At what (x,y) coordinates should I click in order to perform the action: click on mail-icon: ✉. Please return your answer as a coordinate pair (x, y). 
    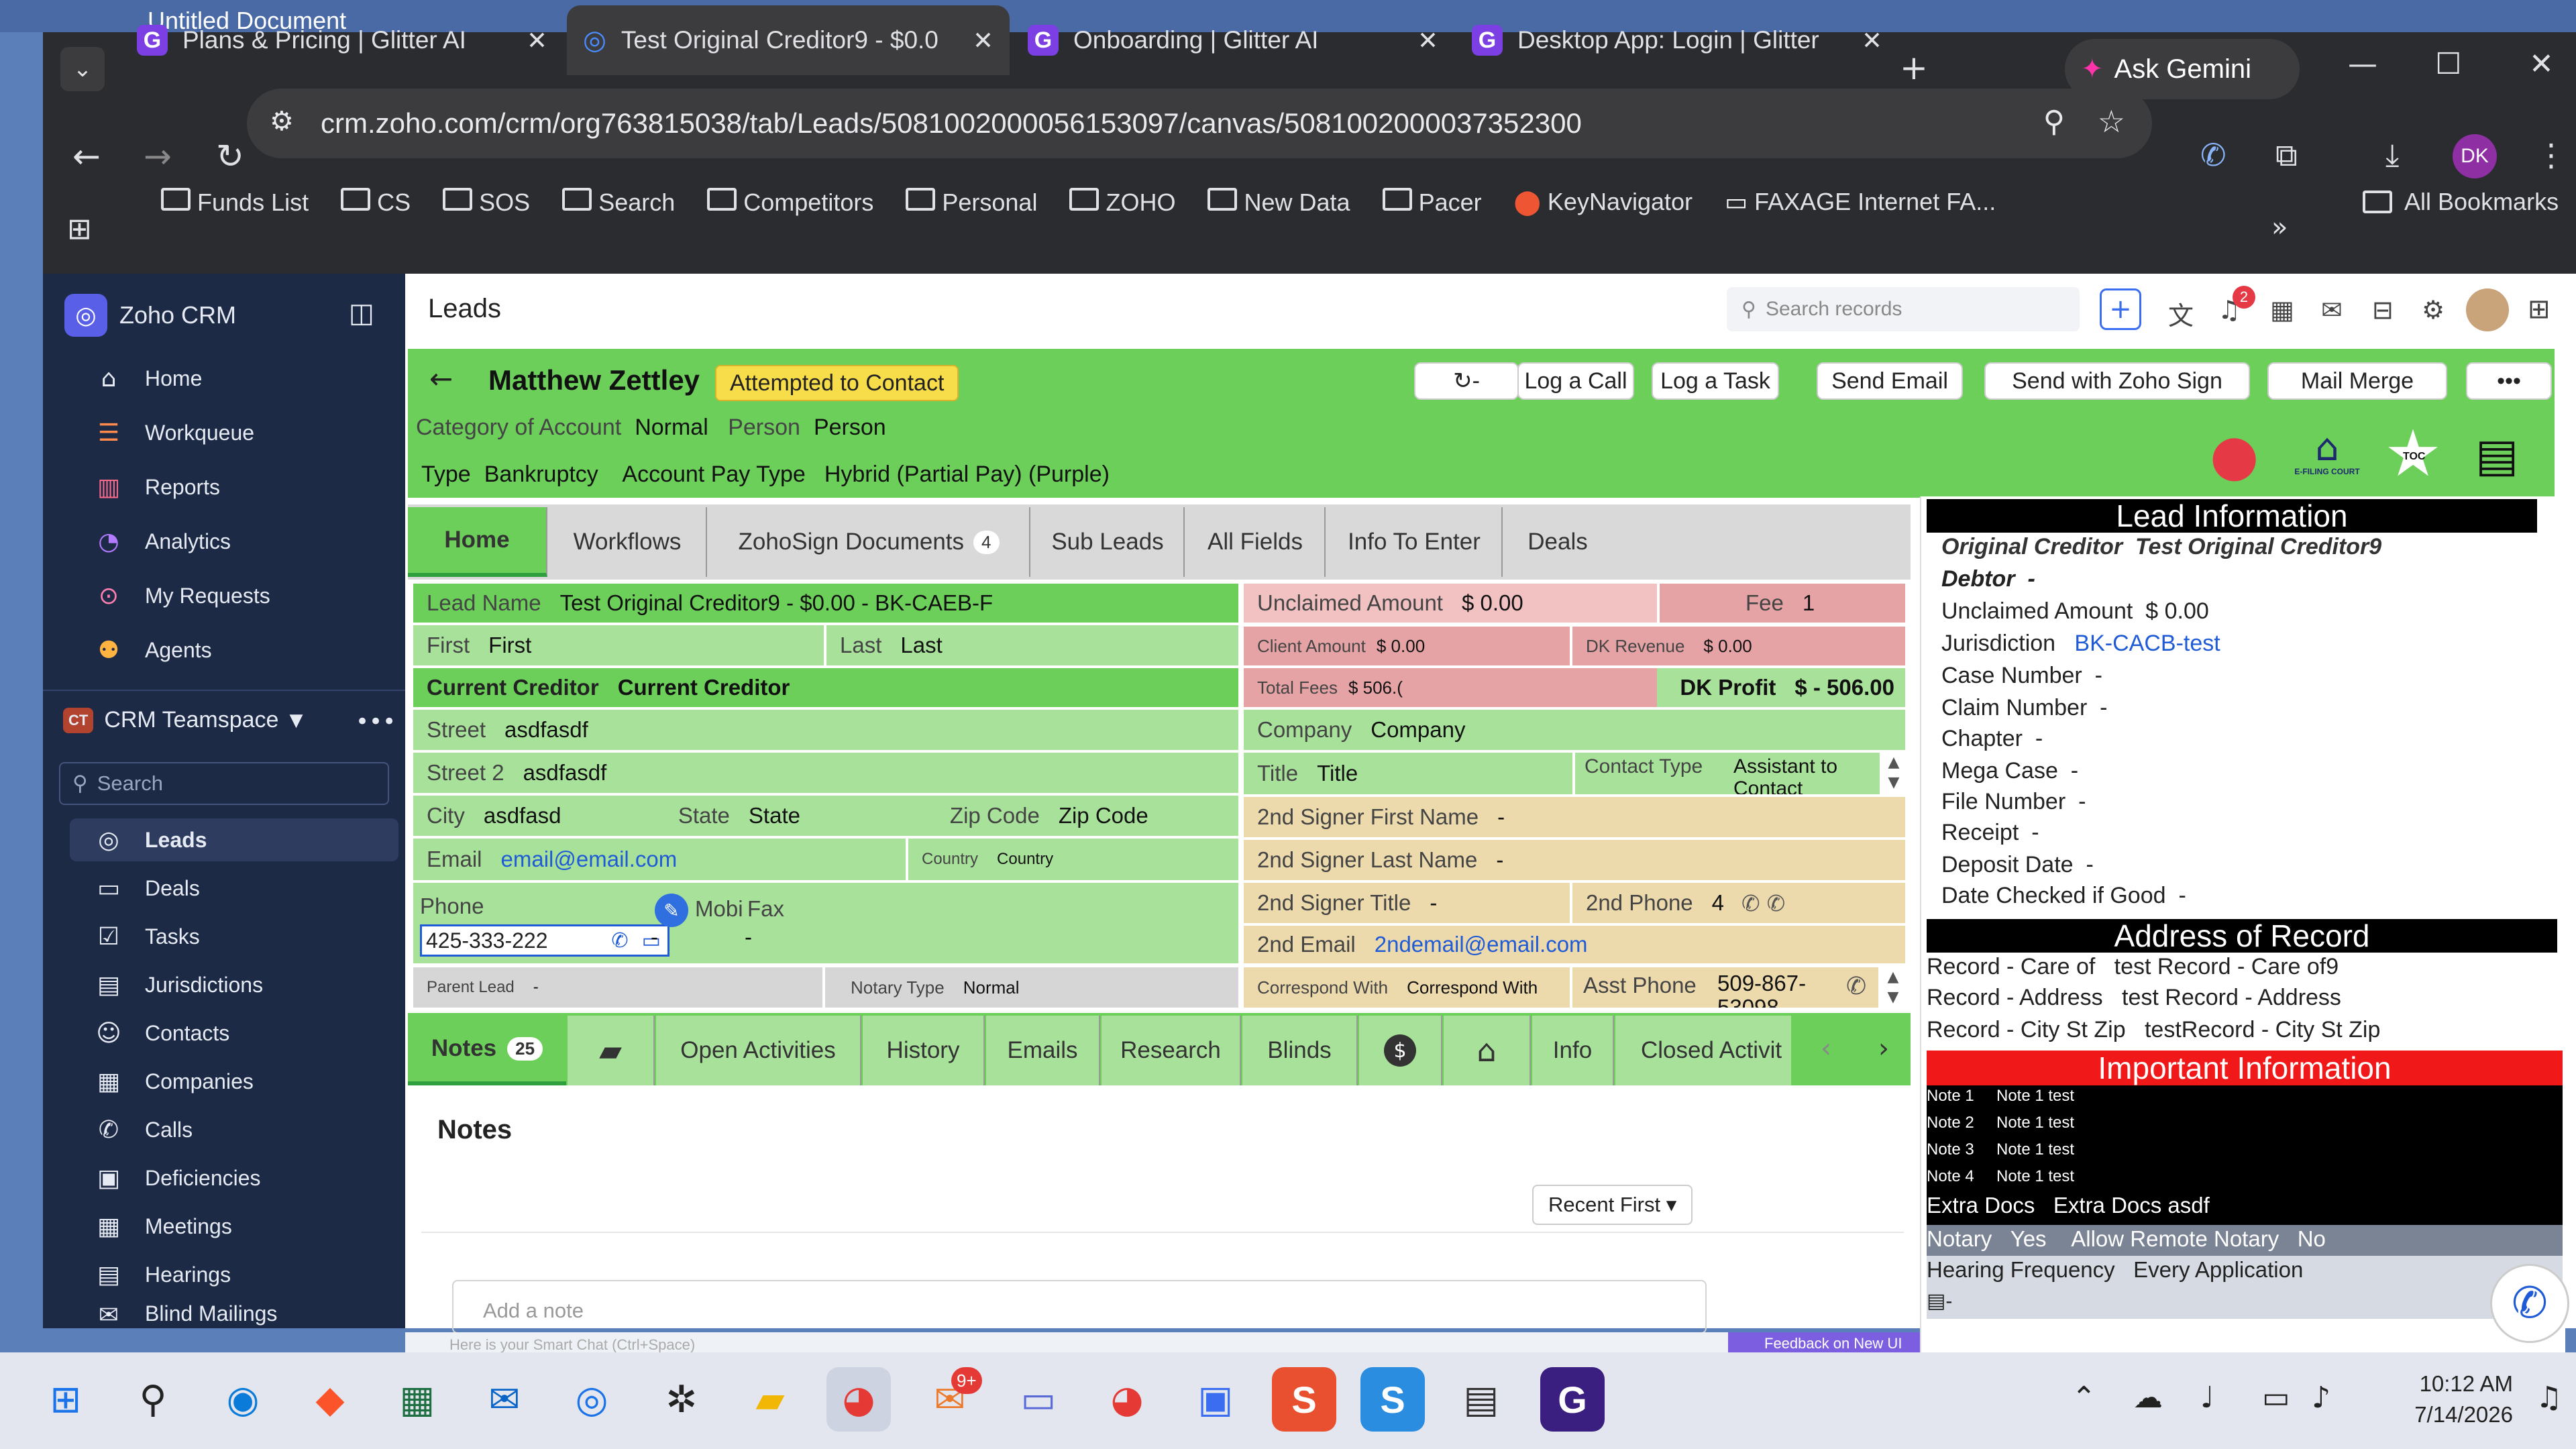
    Looking at the image, I should click on (2332, 310).